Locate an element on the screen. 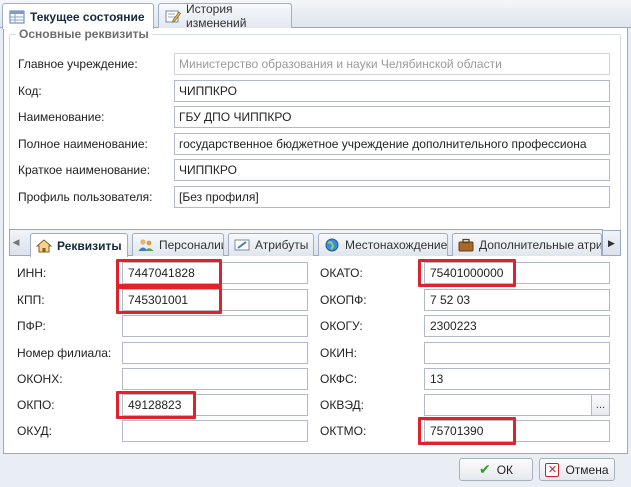  kpp-field: 745301001 is located at coordinates (215, 300).